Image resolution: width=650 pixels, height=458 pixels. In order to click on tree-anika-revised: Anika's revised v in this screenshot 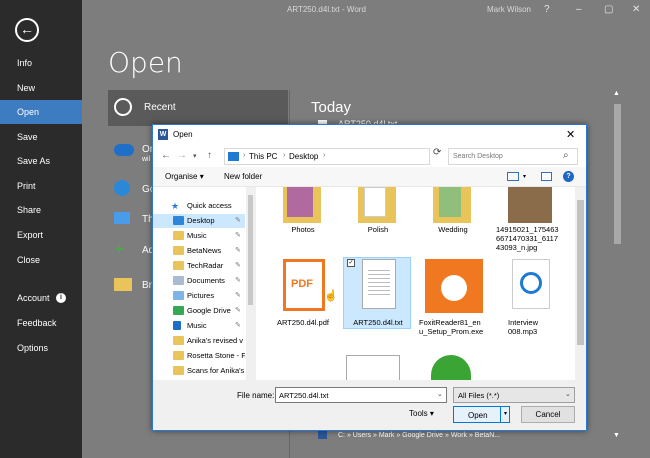, I will do `click(199, 341)`.